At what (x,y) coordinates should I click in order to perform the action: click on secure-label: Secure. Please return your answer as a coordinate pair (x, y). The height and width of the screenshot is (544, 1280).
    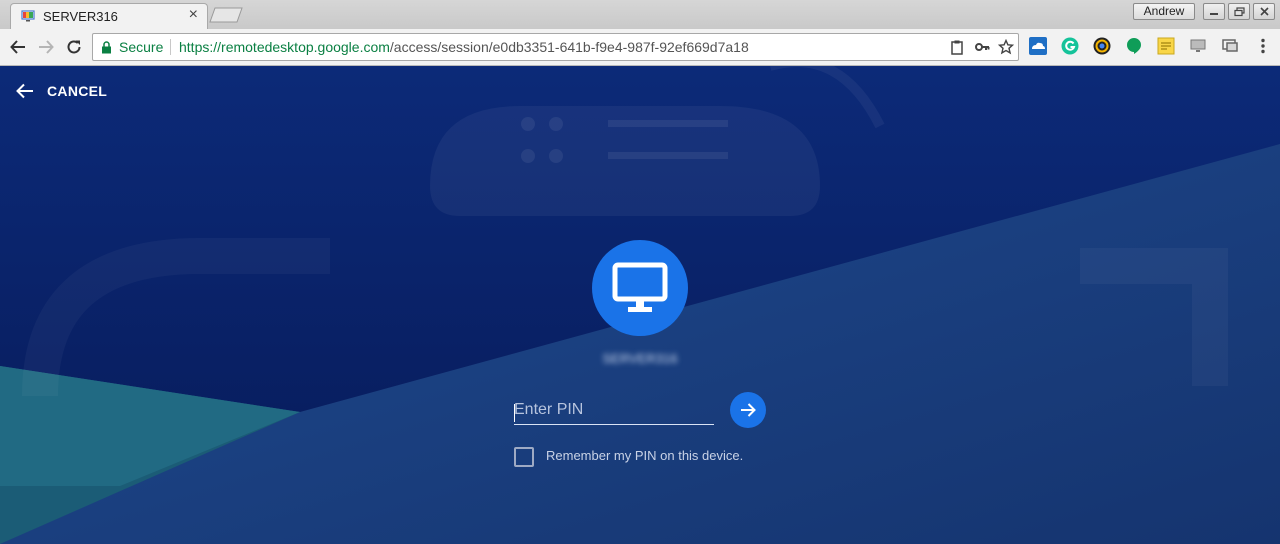
    Looking at the image, I should click on (141, 47).